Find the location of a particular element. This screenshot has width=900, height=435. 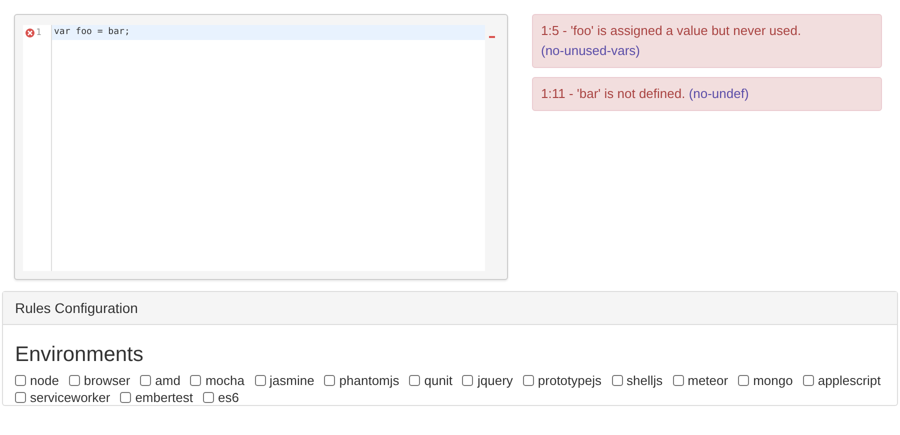

checkbox-label: applescript is located at coordinates (849, 380).